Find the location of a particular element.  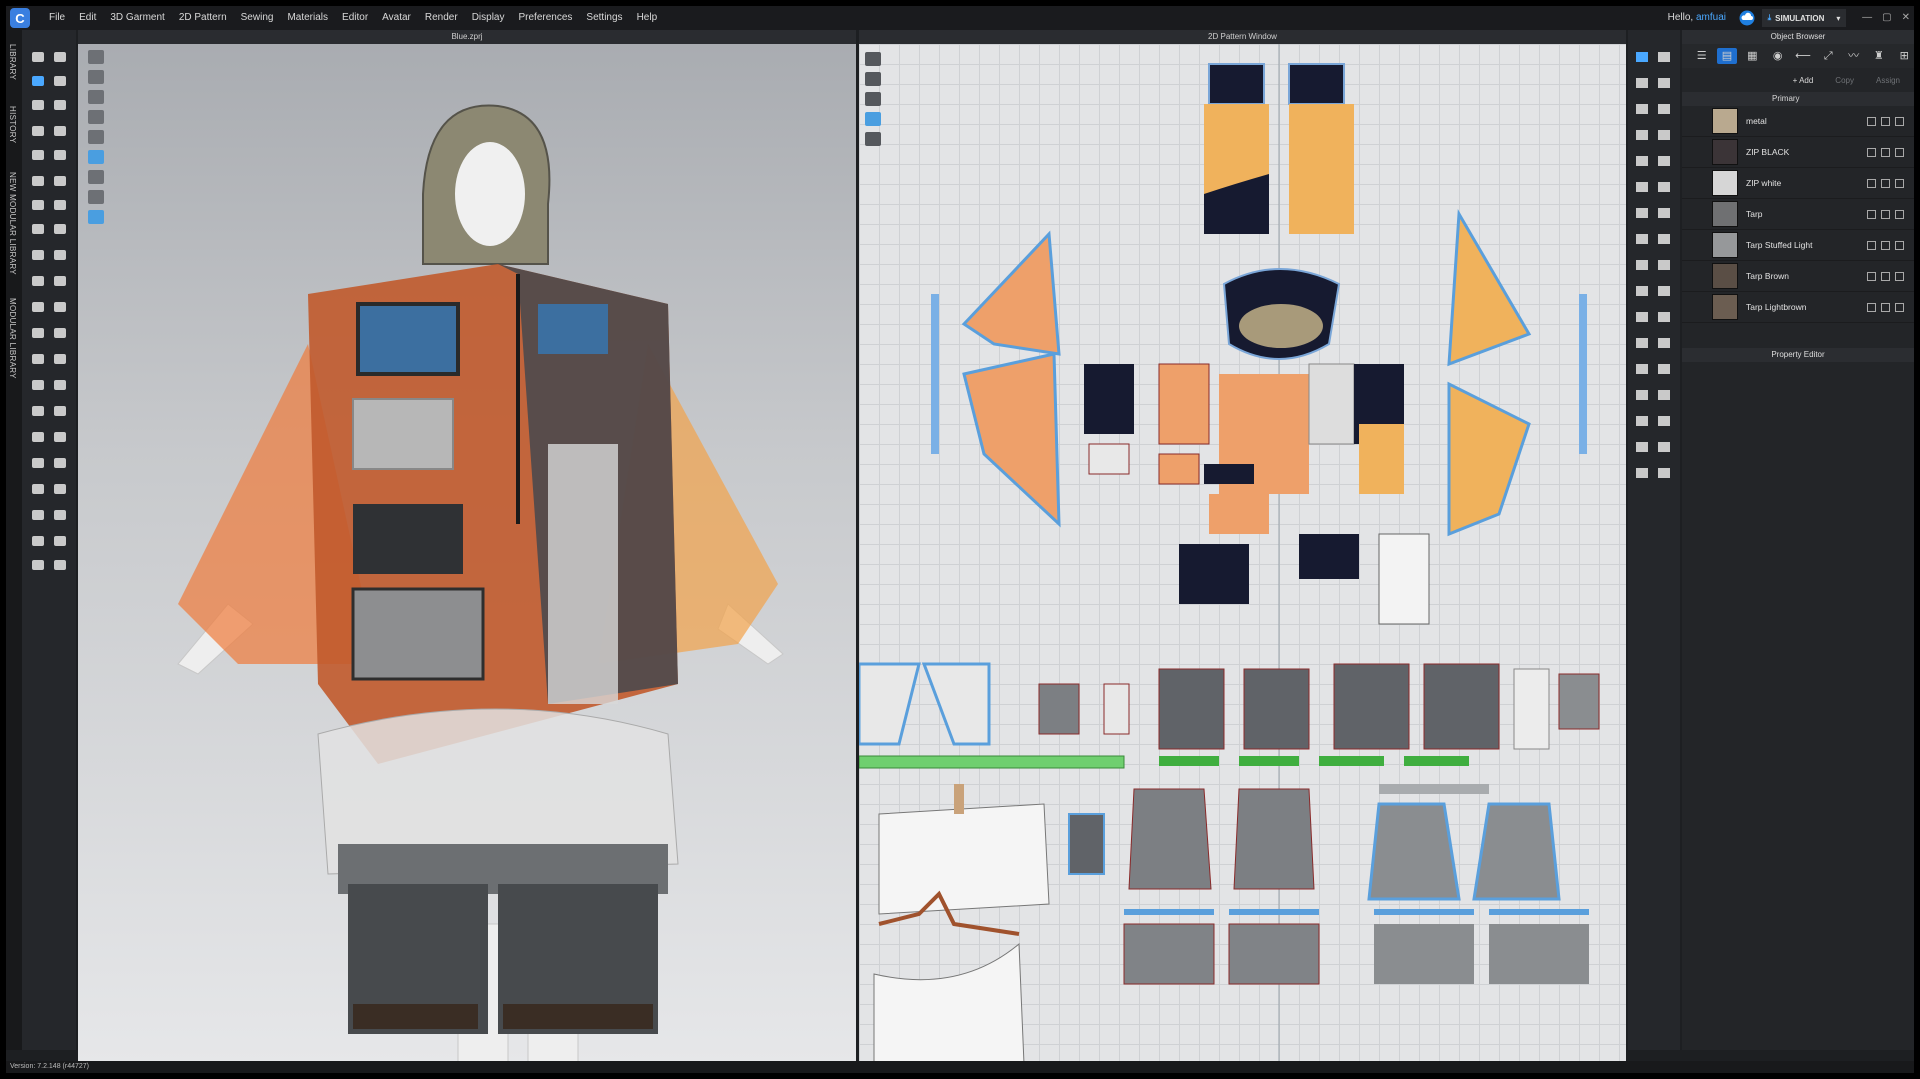

group-label: Primary is located at coordinates (1786, 98).